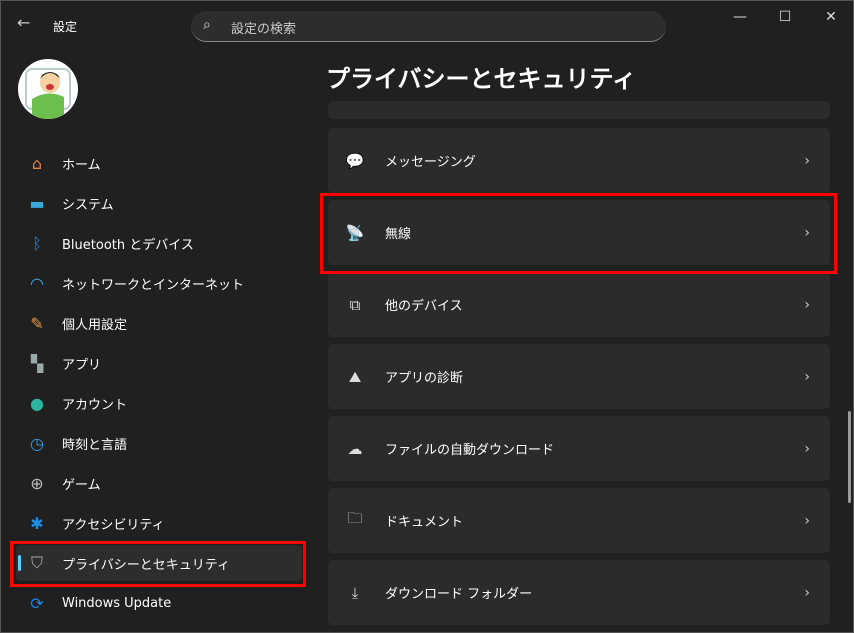 Image resolution: width=854 pixels, height=633 pixels. Describe the element at coordinates (82, 365) in the screenshot. I see `sidebar-item-label: アプリ` at that location.